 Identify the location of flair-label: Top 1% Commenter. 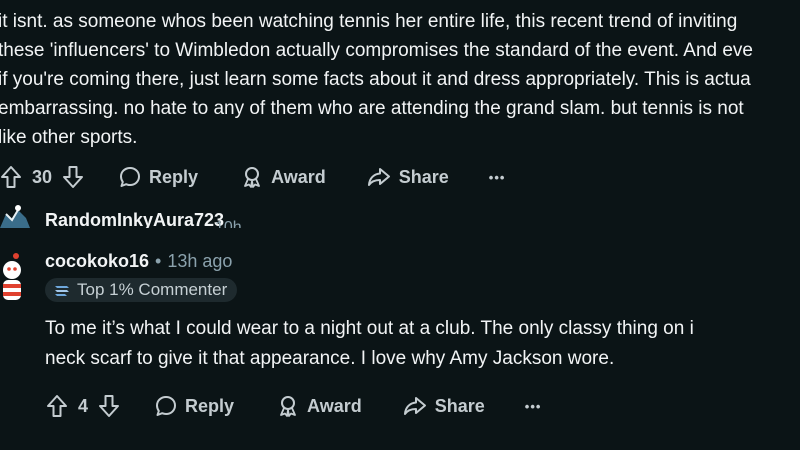
(152, 289).